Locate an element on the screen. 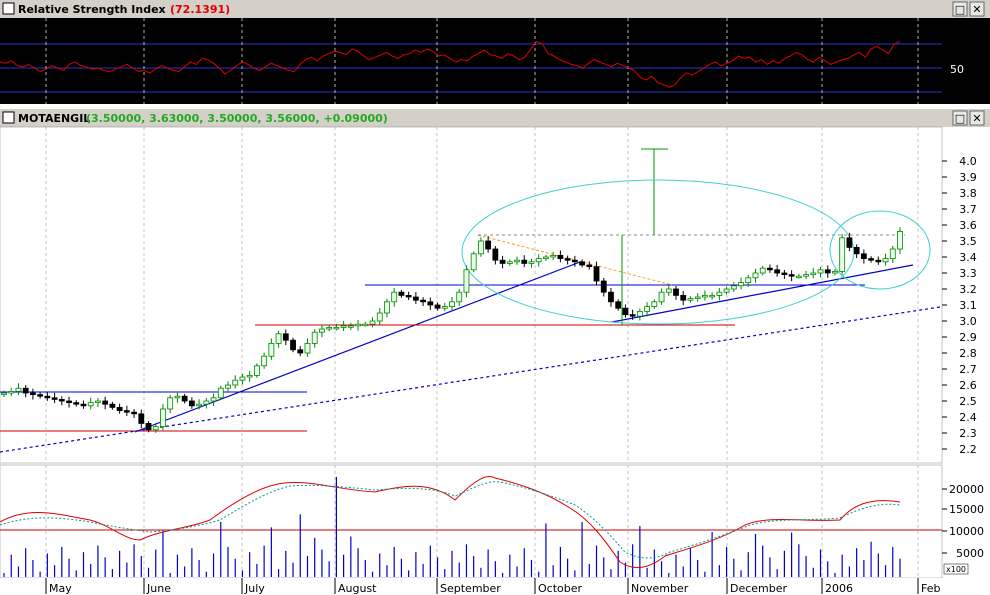  y-tick-label: 3.0 is located at coordinates (968, 321).